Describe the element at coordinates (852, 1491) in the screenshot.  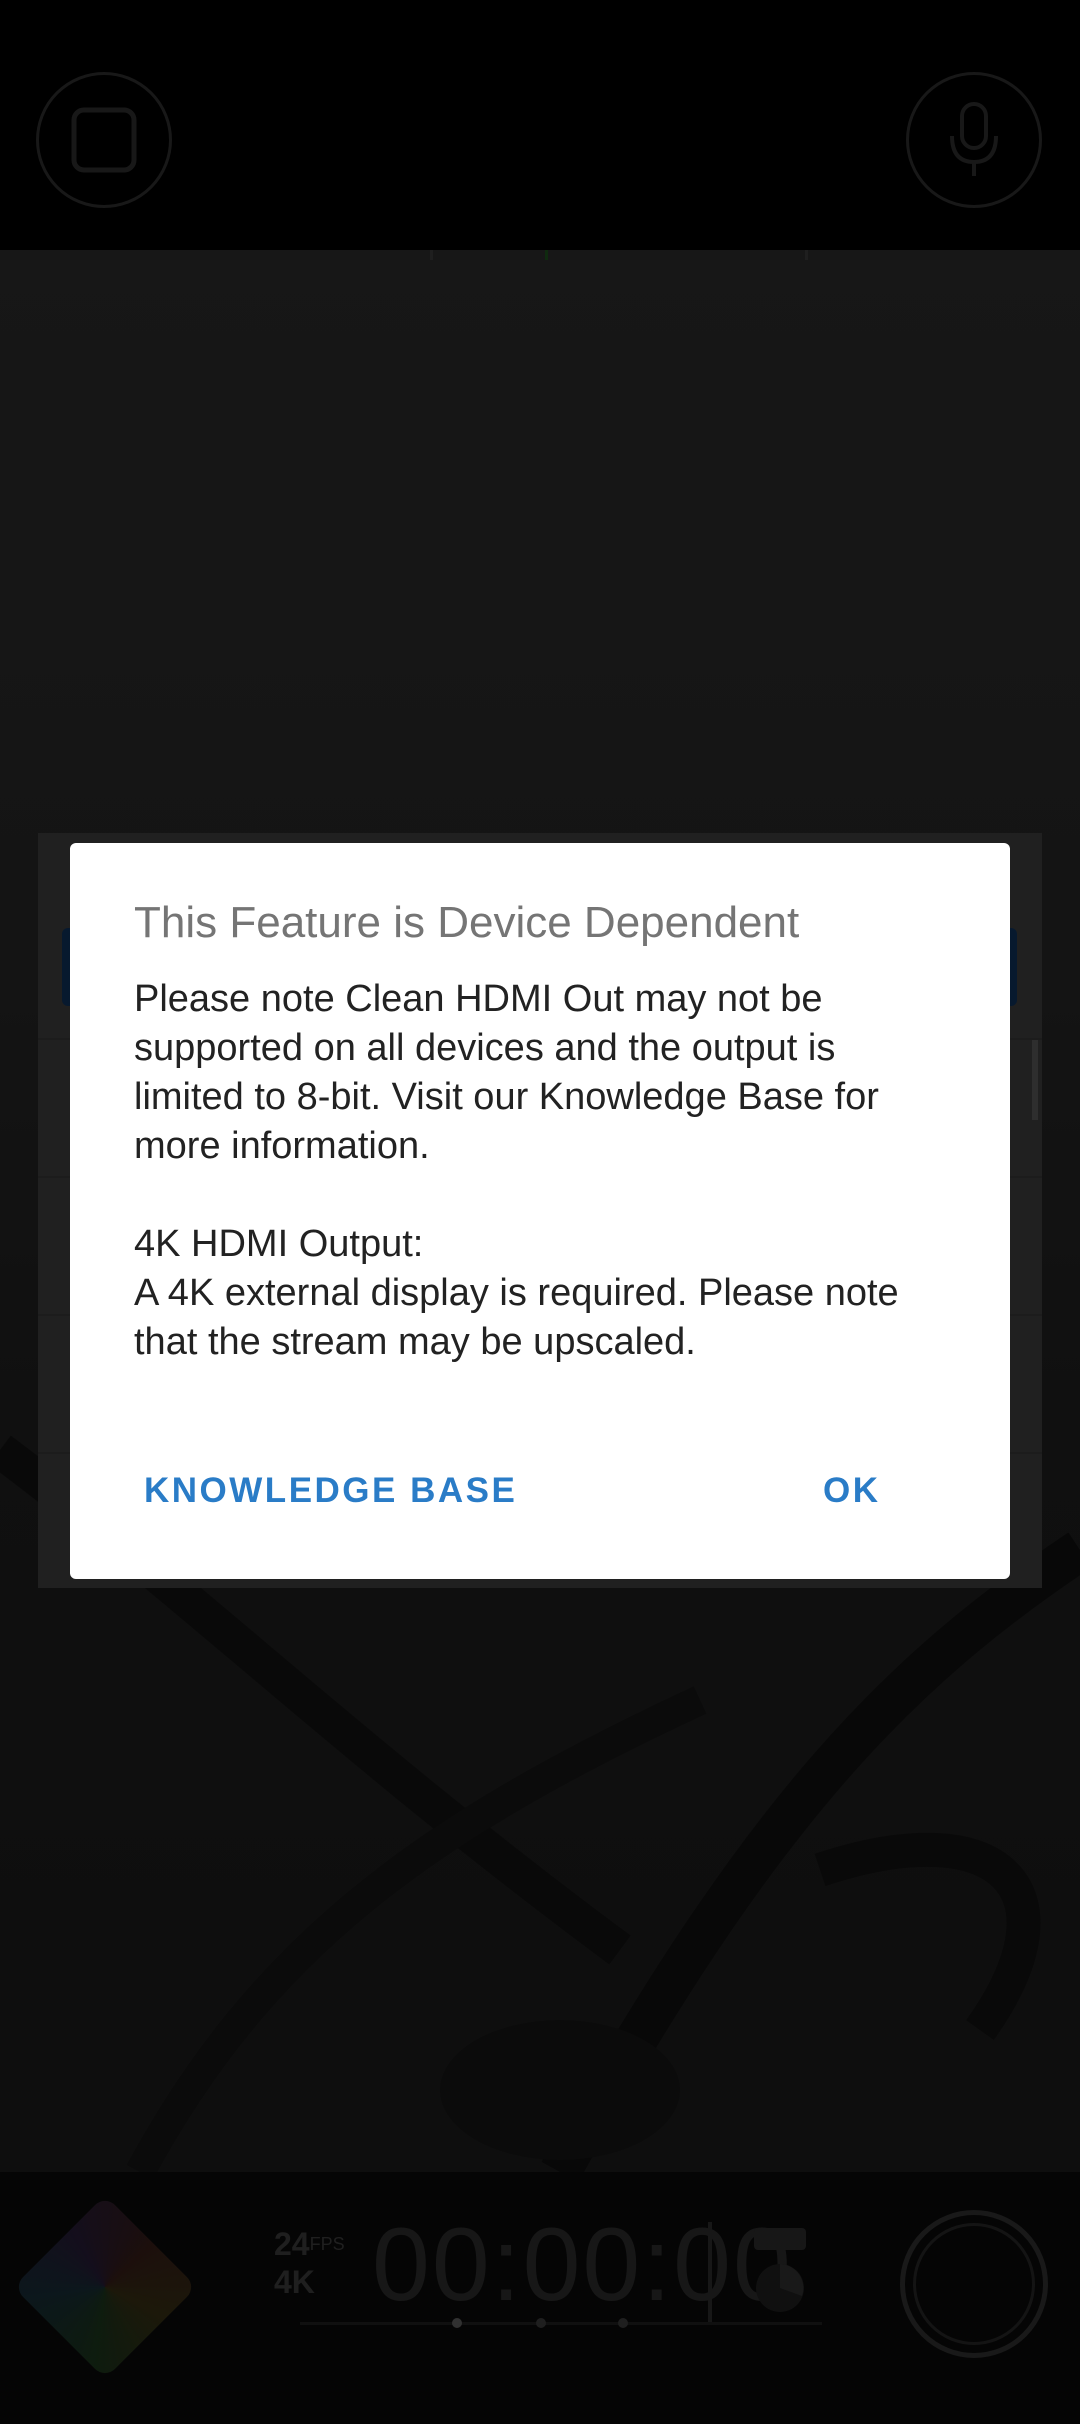
I see `ok-button: OK` at that location.